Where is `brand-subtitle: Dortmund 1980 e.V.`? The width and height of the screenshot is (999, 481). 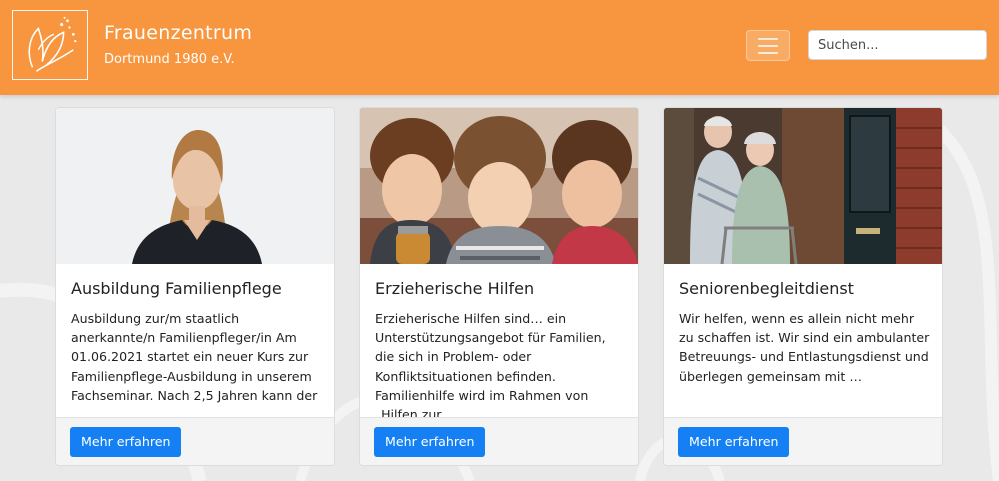 brand-subtitle: Dortmund 1980 e.V. is located at coordinates (169, 59).